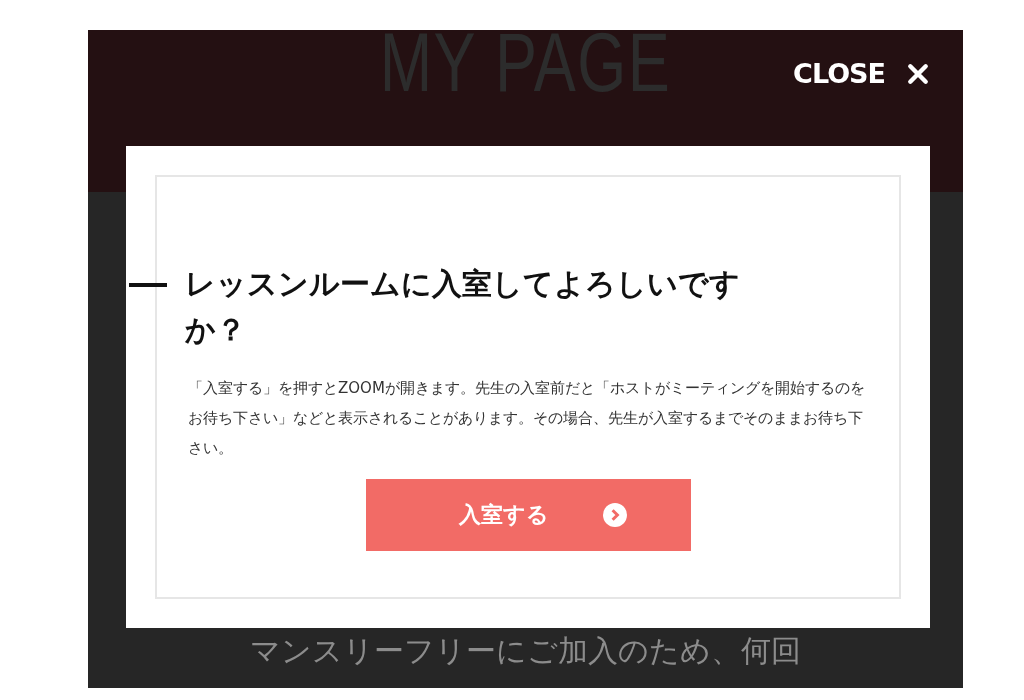  Describe the element at coordinates (918, 73) in the screenshot. I see `close-icon` at that location.